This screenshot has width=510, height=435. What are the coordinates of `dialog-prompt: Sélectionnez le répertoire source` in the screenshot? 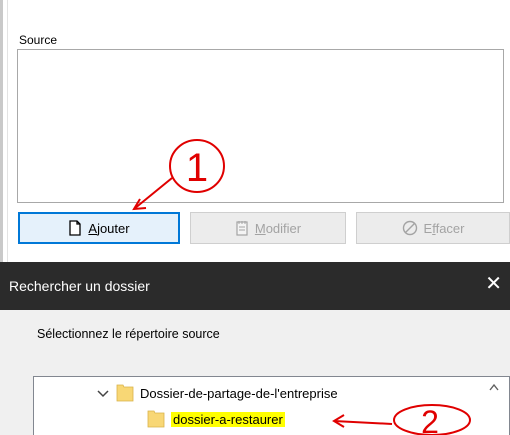 It's located at (128, 334).